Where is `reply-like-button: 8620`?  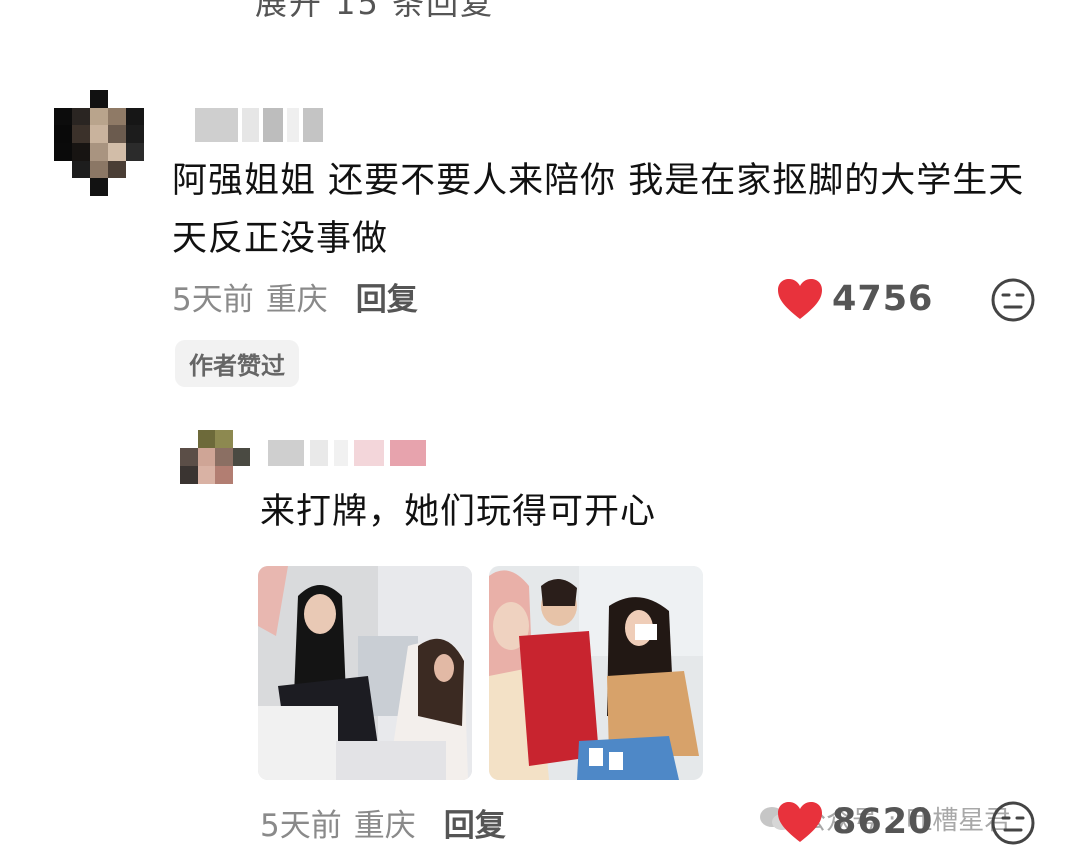
reply-like-button: 8620 is located at coordinates (854, 822).